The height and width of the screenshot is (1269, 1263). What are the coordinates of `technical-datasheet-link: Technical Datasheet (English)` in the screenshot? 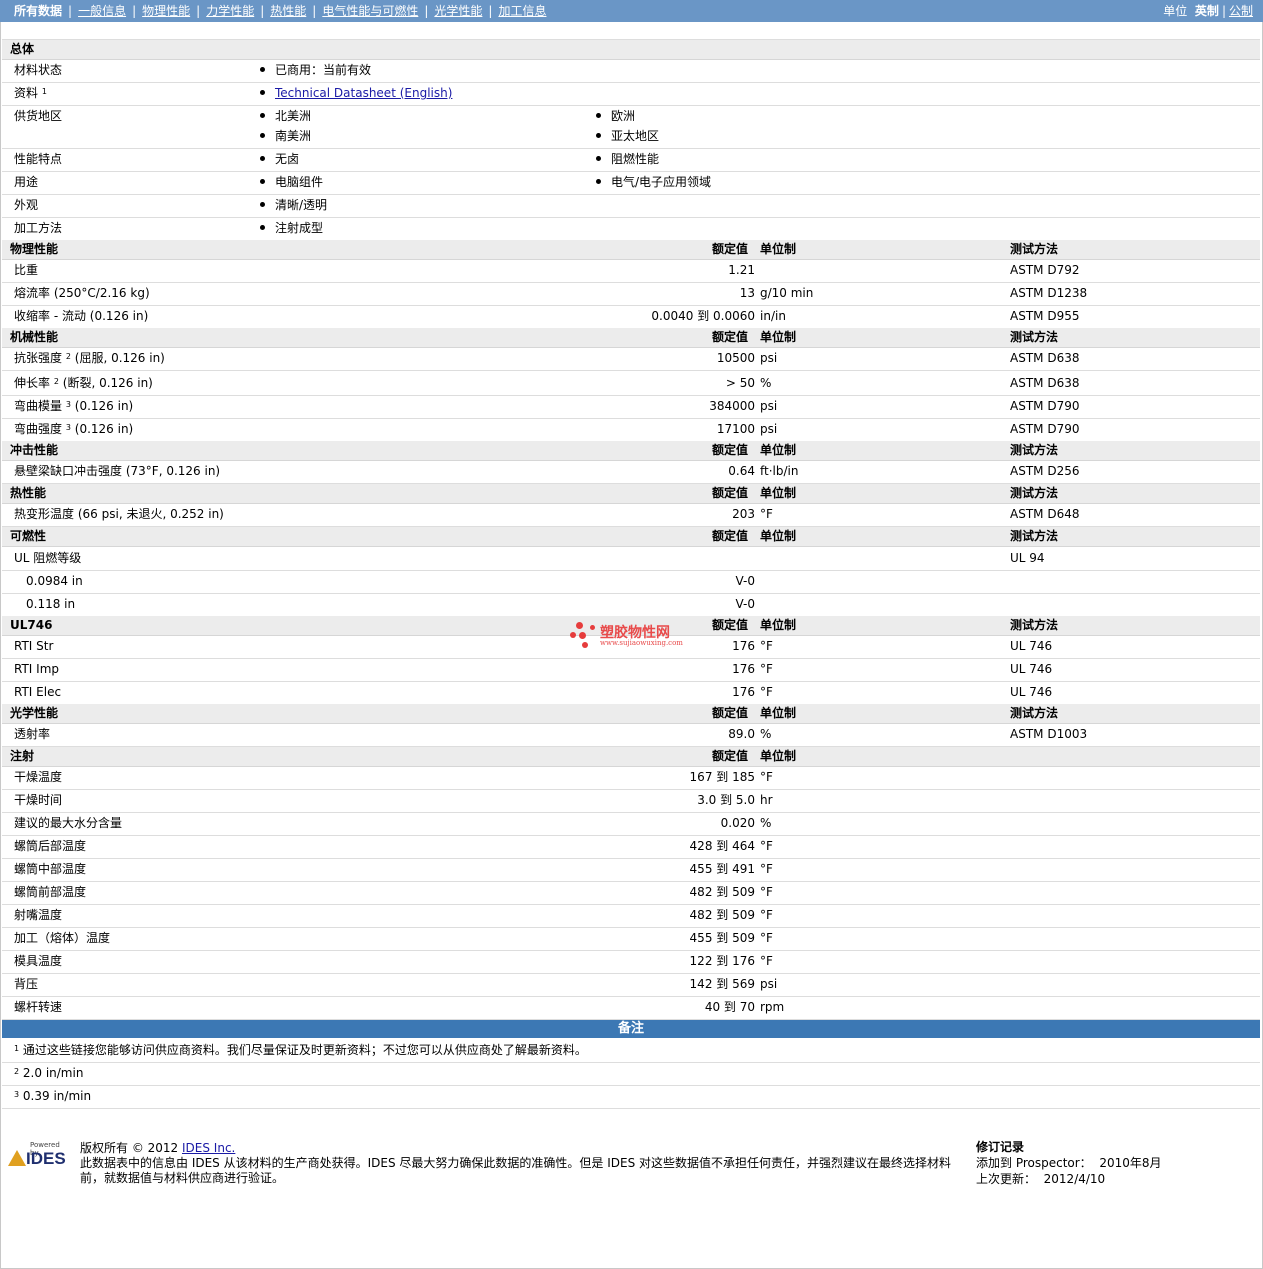 It's located at (363, 93).